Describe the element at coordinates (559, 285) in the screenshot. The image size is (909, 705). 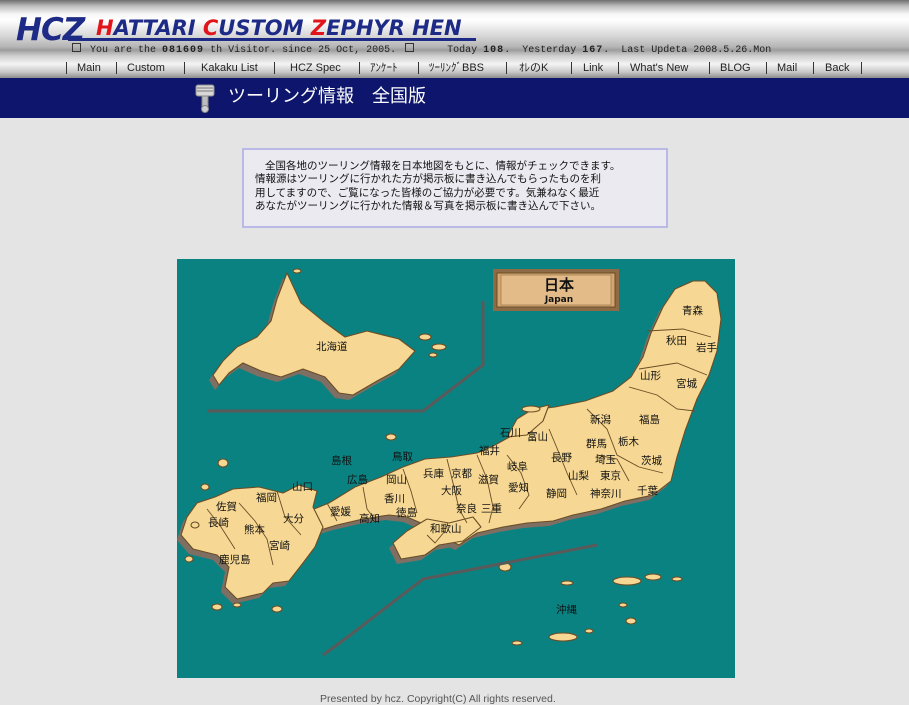
I see `sign-title: 日本` at that location.